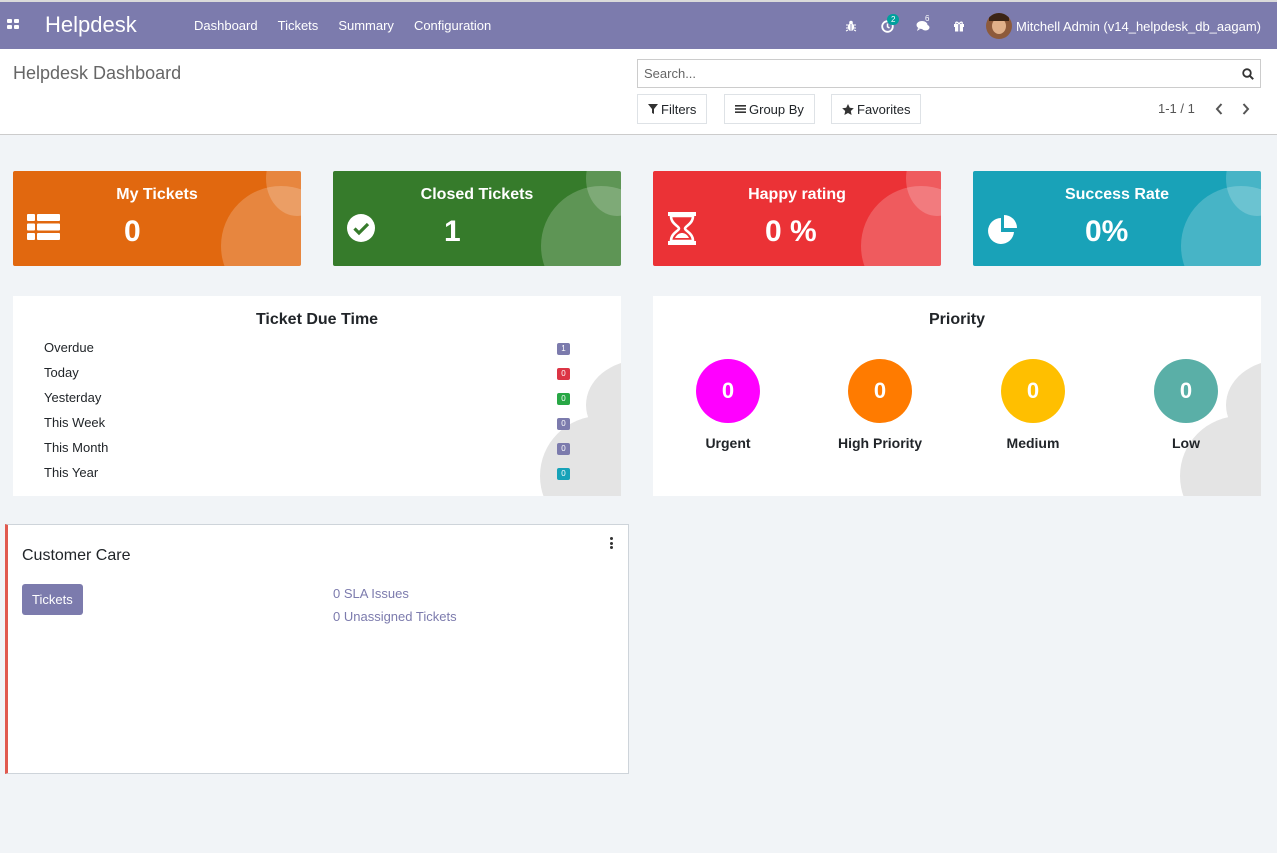 This screenshot has height=853, width=1277. I want to click on messages-count-badge: 6, so click(927, 18).